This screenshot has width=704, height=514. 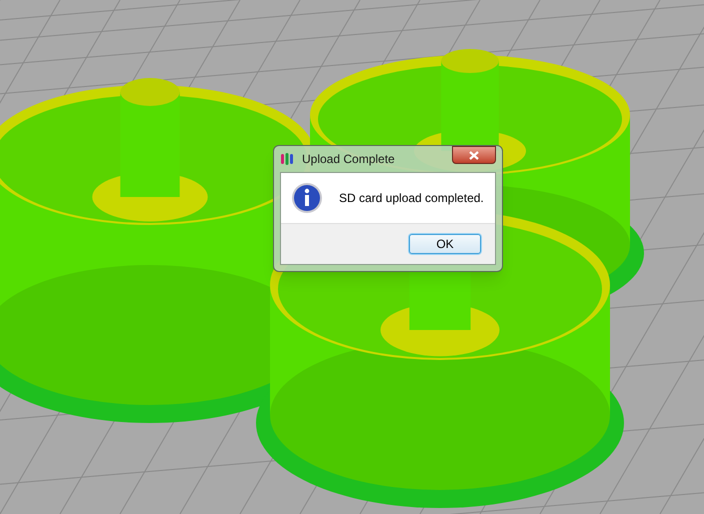 What do you see at coordinates (348, 159) in the screenshot?
I see `dialog-title: Upload Complete` at bounding box center [348, 159].